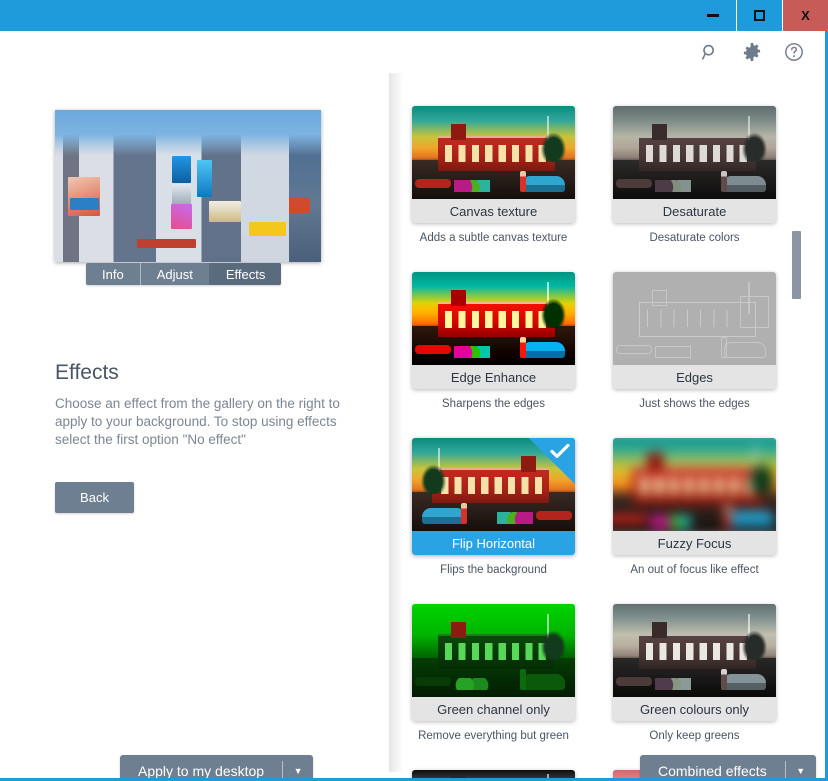  Describe the element at coordinates (201, 770) in the screenshot. I see `apply-to-desktop-label: Apply to my desktop` at that location.